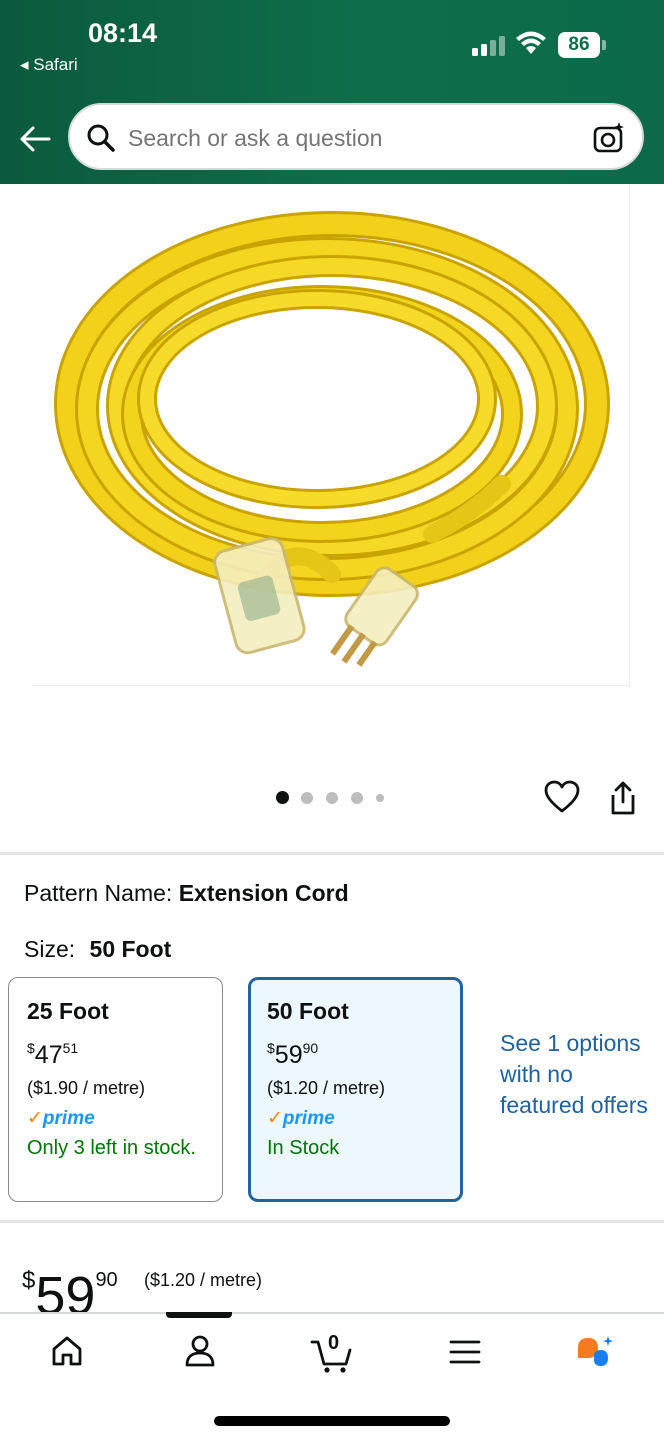  I want to click on availability-text: Only 3 left in stock., so click(111, 1148).